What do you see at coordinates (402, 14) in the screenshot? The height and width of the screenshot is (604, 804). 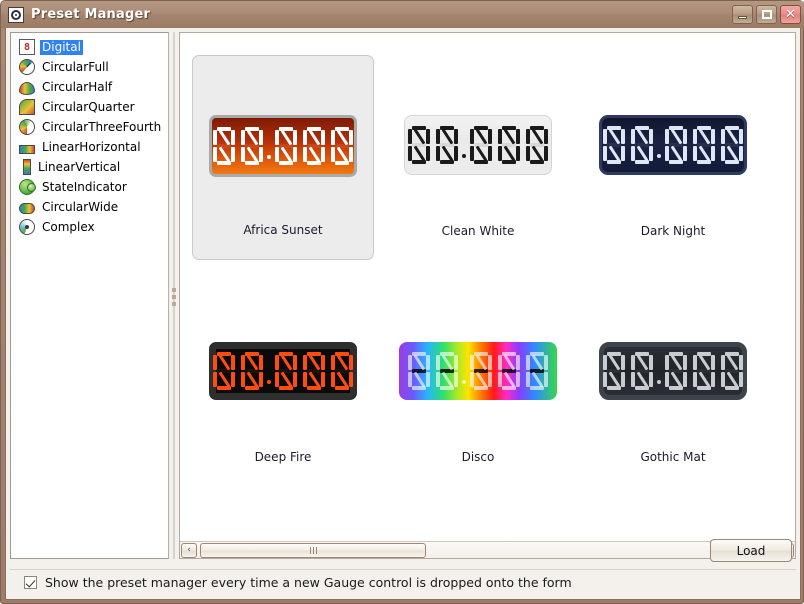 I see `title-bar: Preset Manager ✕` at bounding box center [402, 14].